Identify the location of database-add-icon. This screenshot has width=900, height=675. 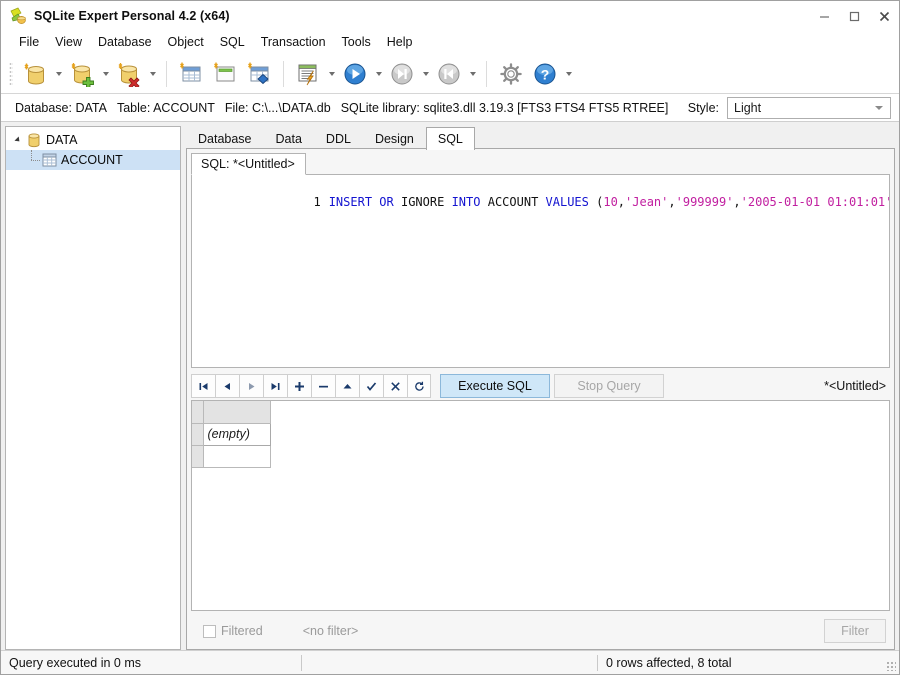
(82, 74).